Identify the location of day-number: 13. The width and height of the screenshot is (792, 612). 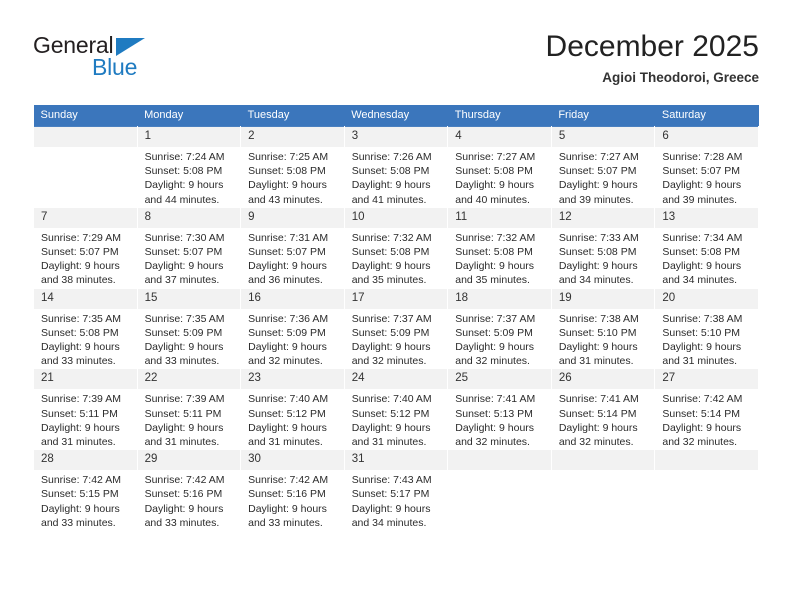
(706, 217).